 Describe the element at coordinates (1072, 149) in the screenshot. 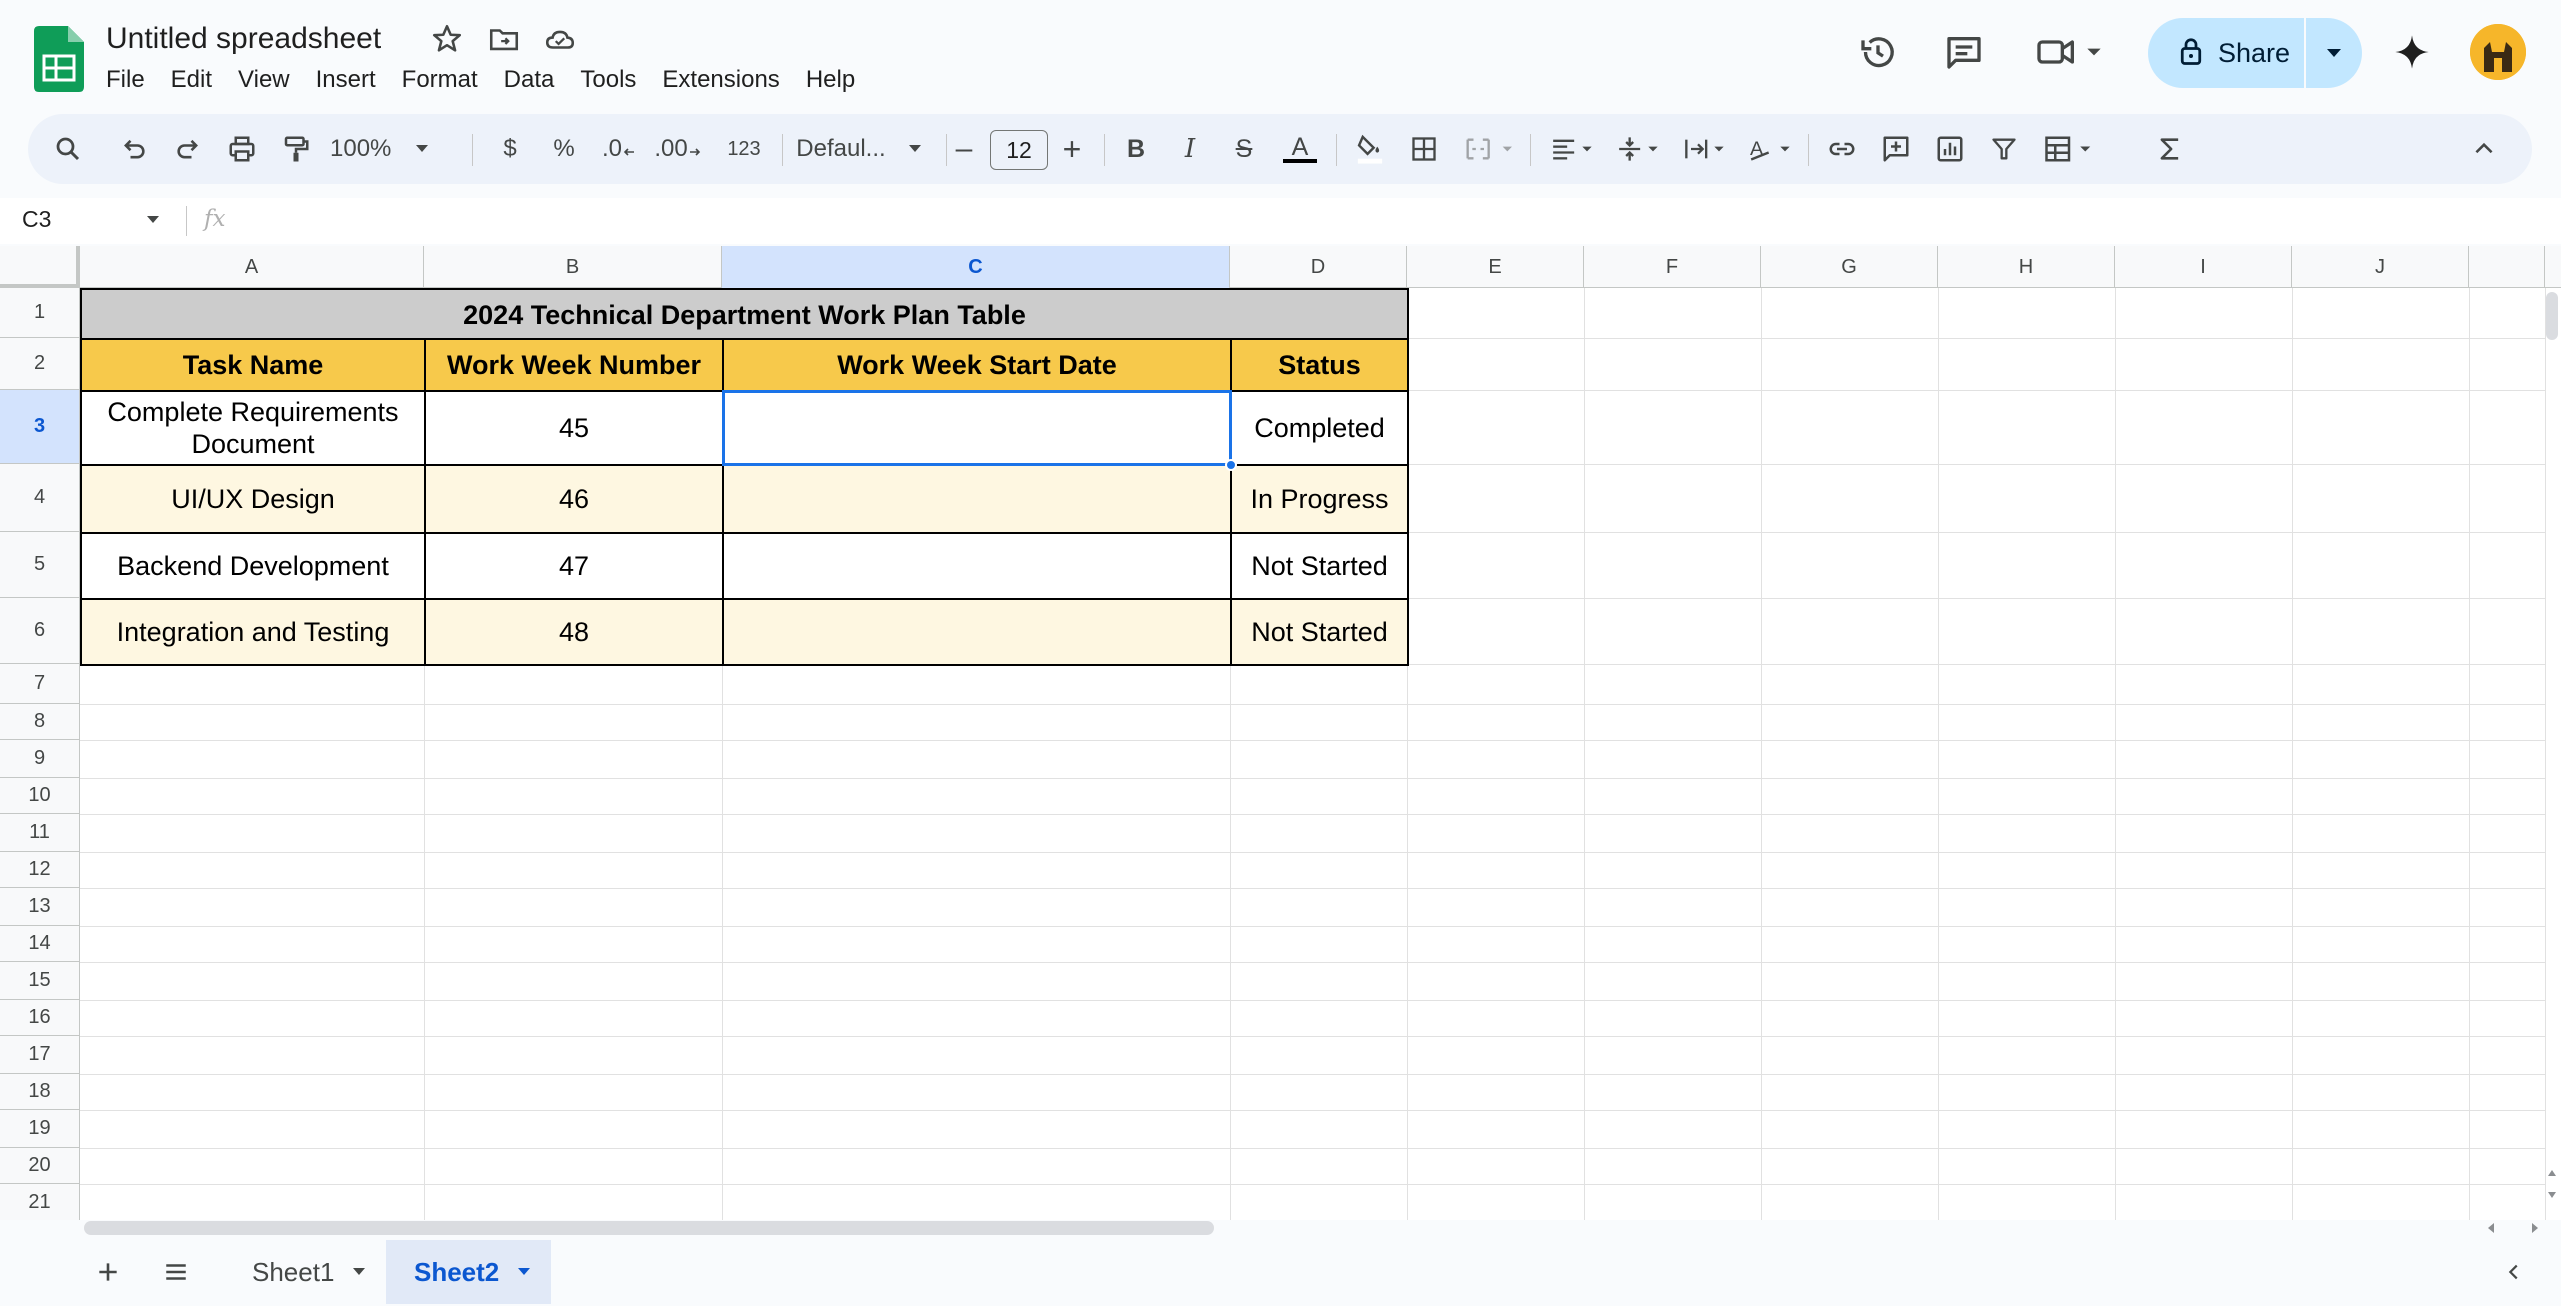

I see `increase-font-size-button: +` at that location.